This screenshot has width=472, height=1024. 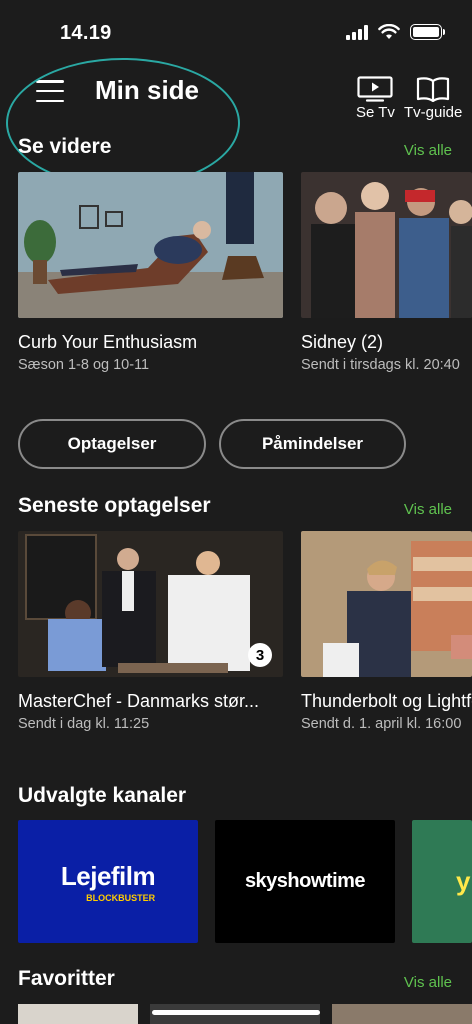 I want to click on sidney-thumbnail, so click(x=386, y=245).